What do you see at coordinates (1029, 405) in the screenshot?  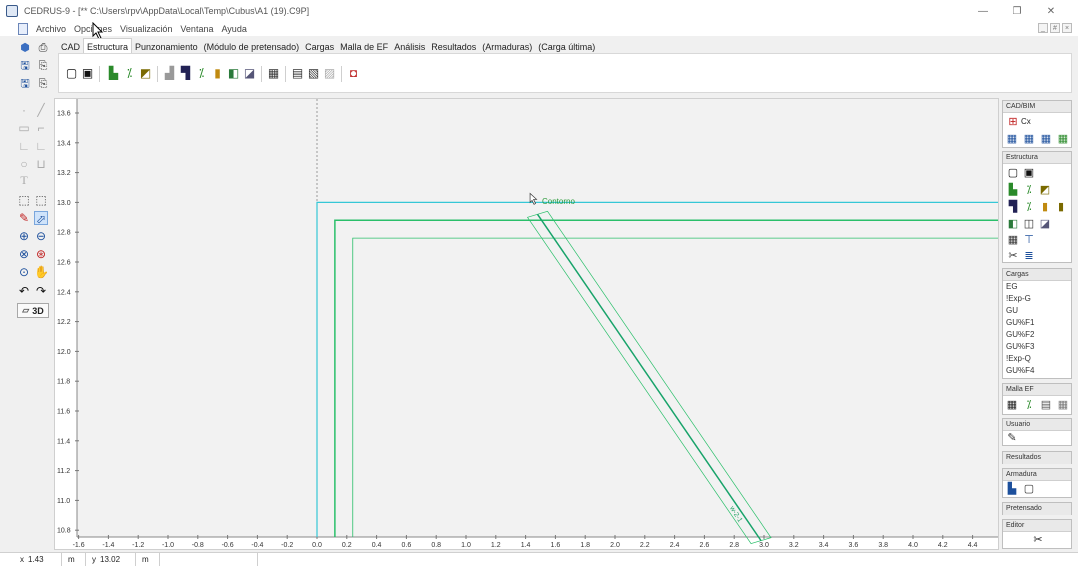 I see `mesh-line-icon: ⁒` at bounding box center [1029, 405].